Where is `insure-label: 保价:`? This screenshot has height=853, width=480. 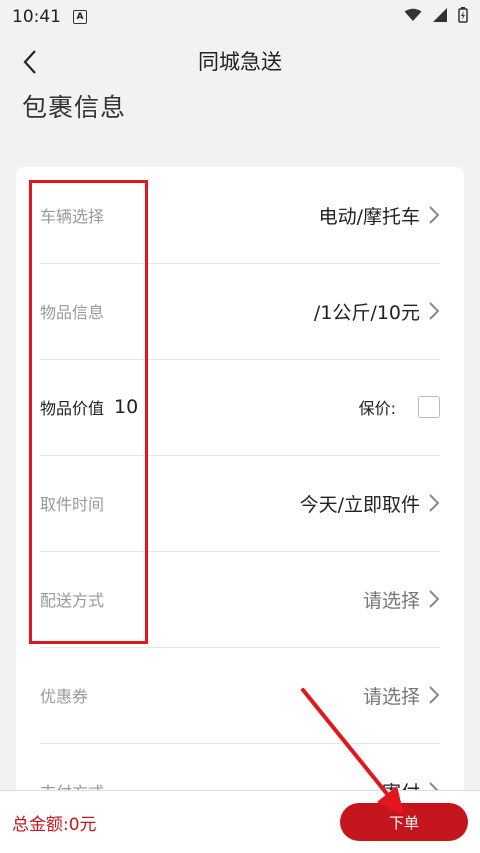
insure-label: 保价: is located at coordinates (377, 408).